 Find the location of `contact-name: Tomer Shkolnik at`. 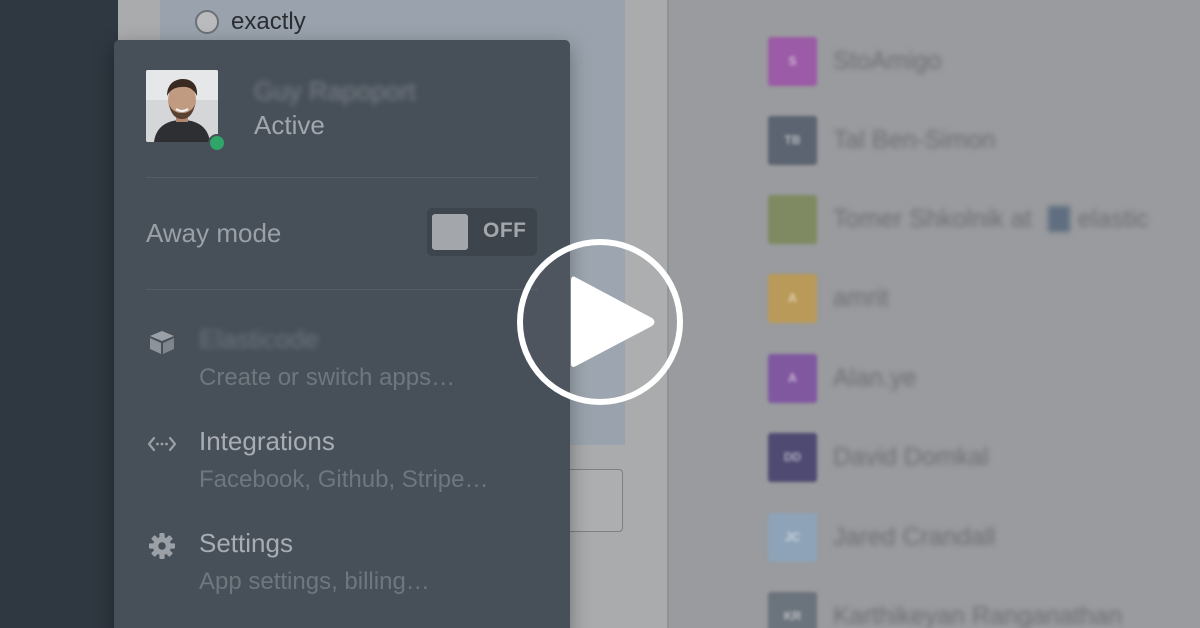

contact-name: Tomer Shkolnik at is located at coordinates (932, 218).